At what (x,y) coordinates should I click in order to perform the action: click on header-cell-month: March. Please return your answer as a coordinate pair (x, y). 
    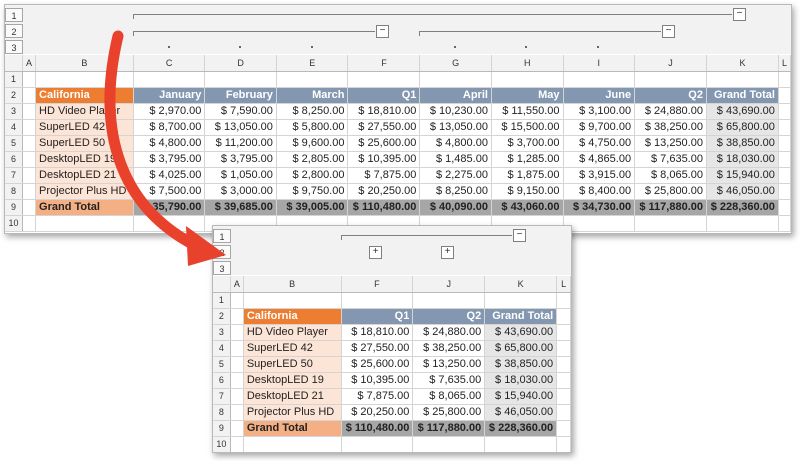
    Looking at the image, I should click on (312, 95).